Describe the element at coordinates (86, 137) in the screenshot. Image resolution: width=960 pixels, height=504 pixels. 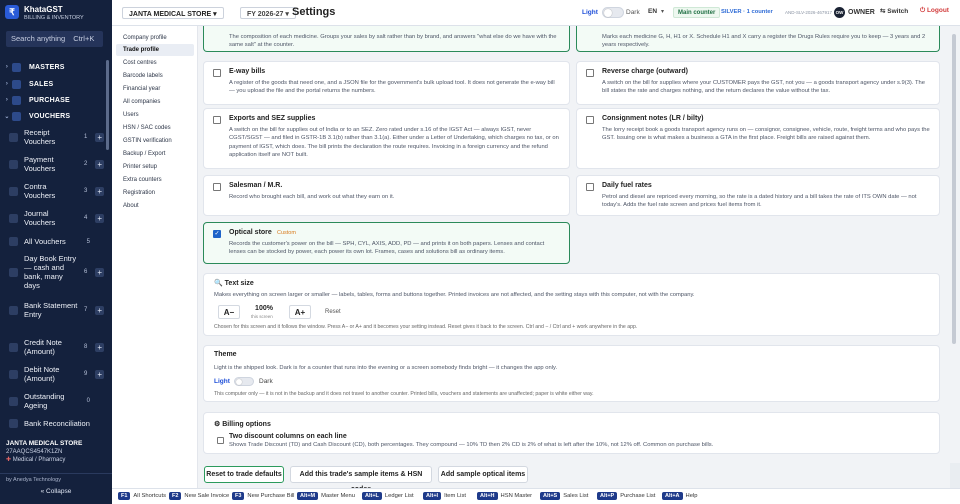
I see `shortcut-number: 1` at that location.